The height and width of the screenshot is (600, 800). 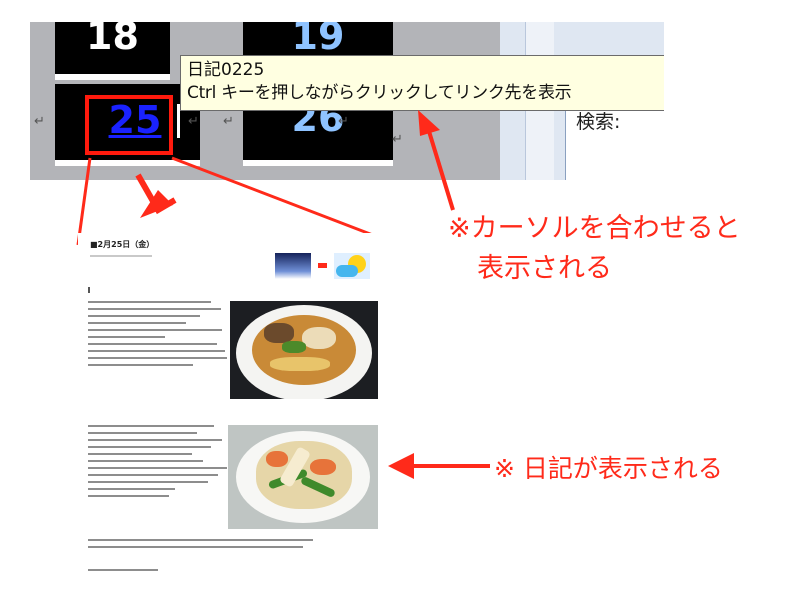 I want to click on annotation-hover-line2: 表示される, so click(x=544, y=268).